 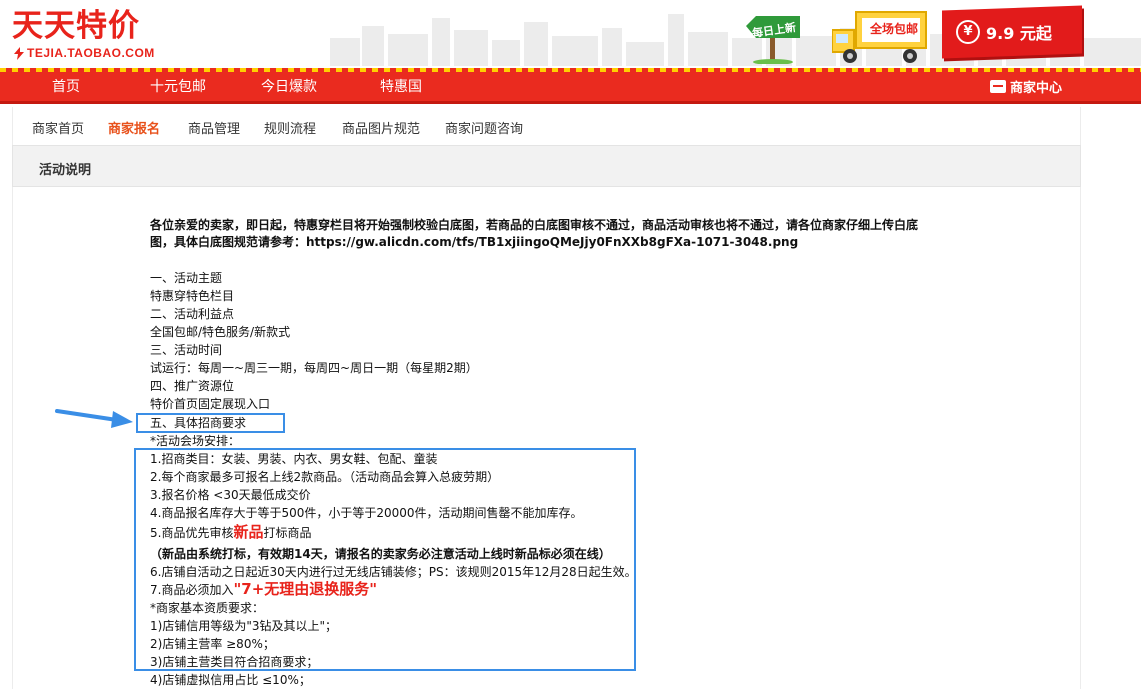 I want to click on merchant-icon, so click(x=998, y=86).